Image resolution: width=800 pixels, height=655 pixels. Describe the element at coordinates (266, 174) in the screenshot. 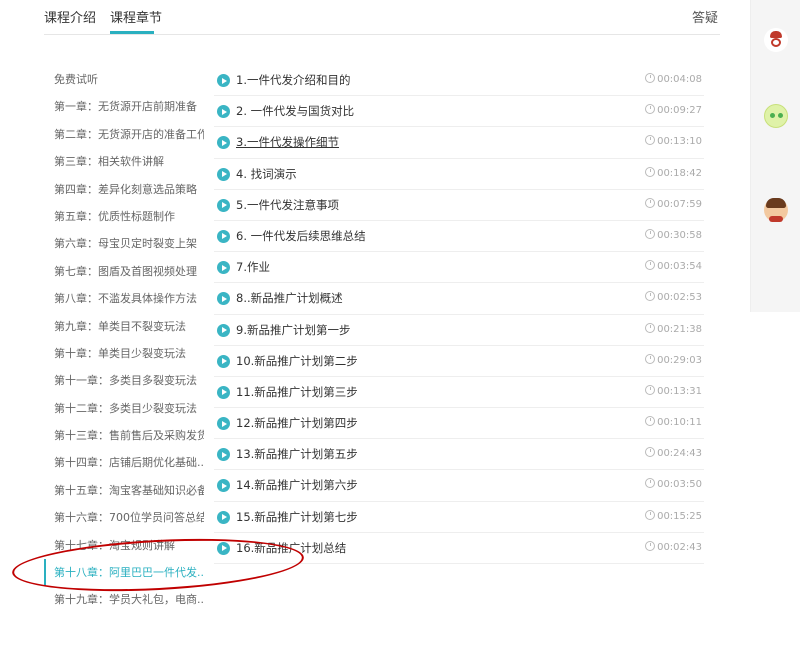

I see `lesson-title: 4. 找词演示` at that location.